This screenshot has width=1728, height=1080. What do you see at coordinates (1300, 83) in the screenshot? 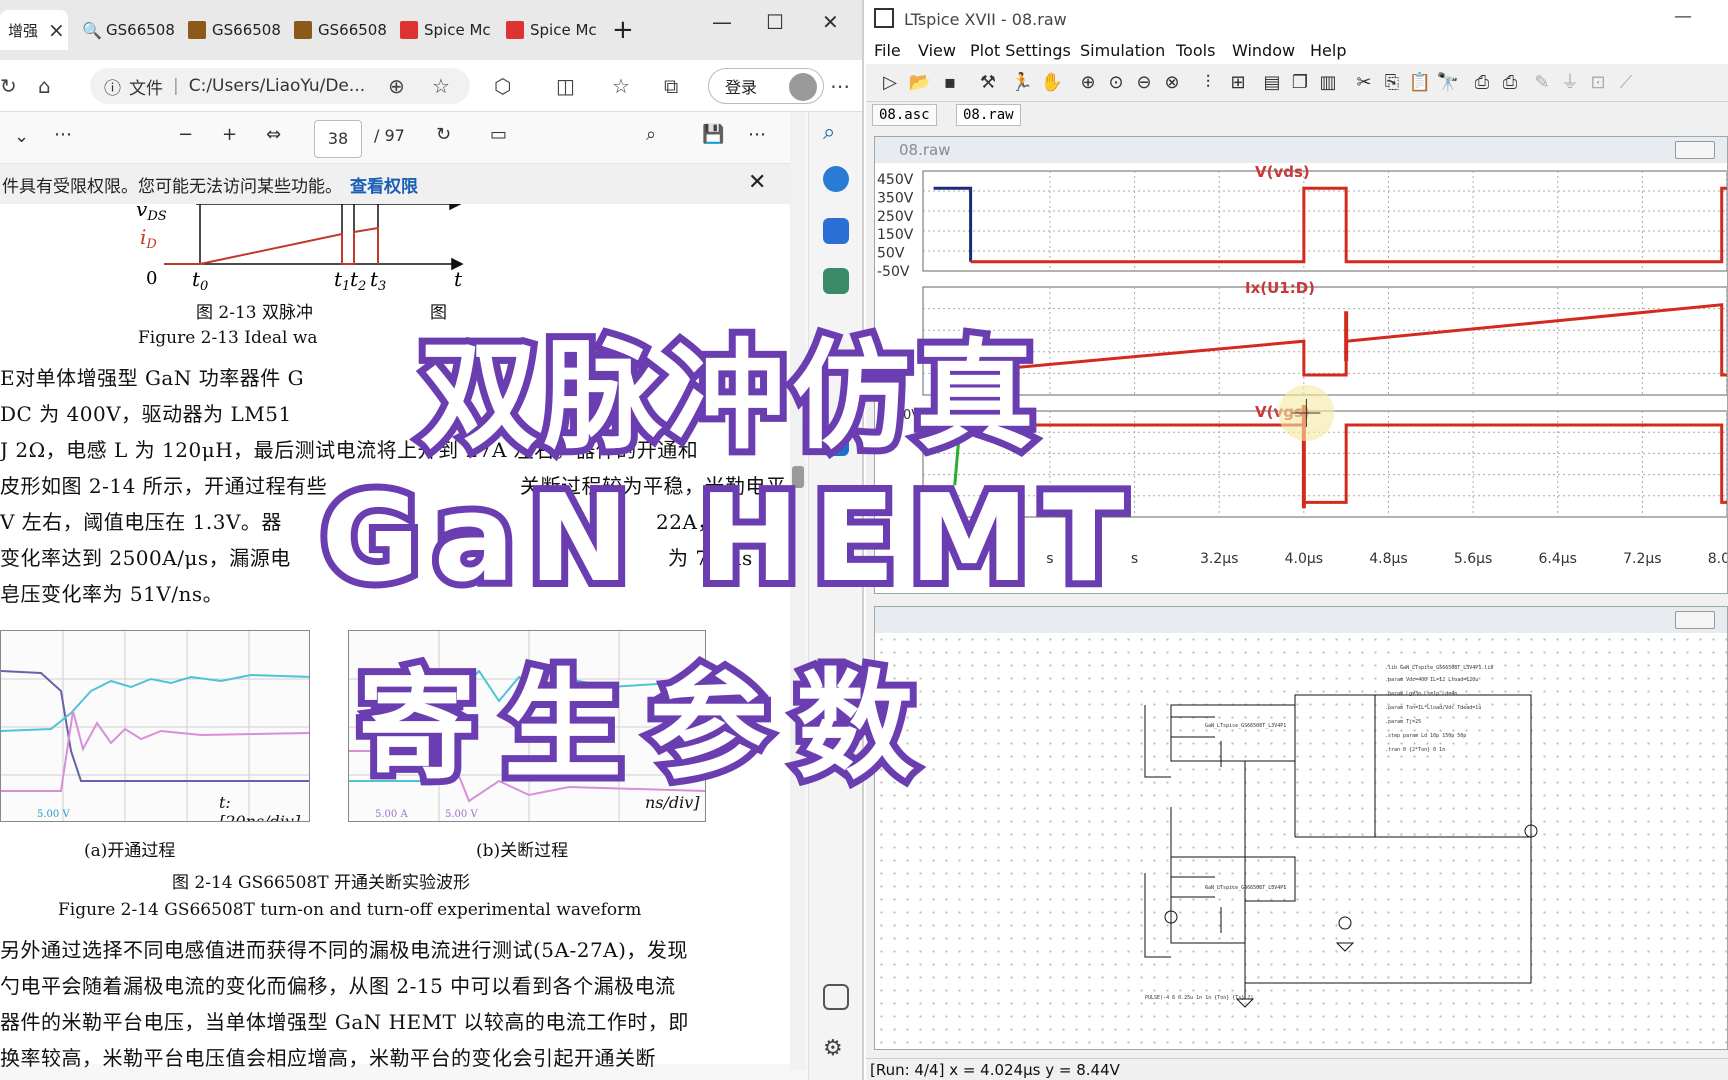
I see `cascade-icon: ❐` at bounding box center [1300, 83].